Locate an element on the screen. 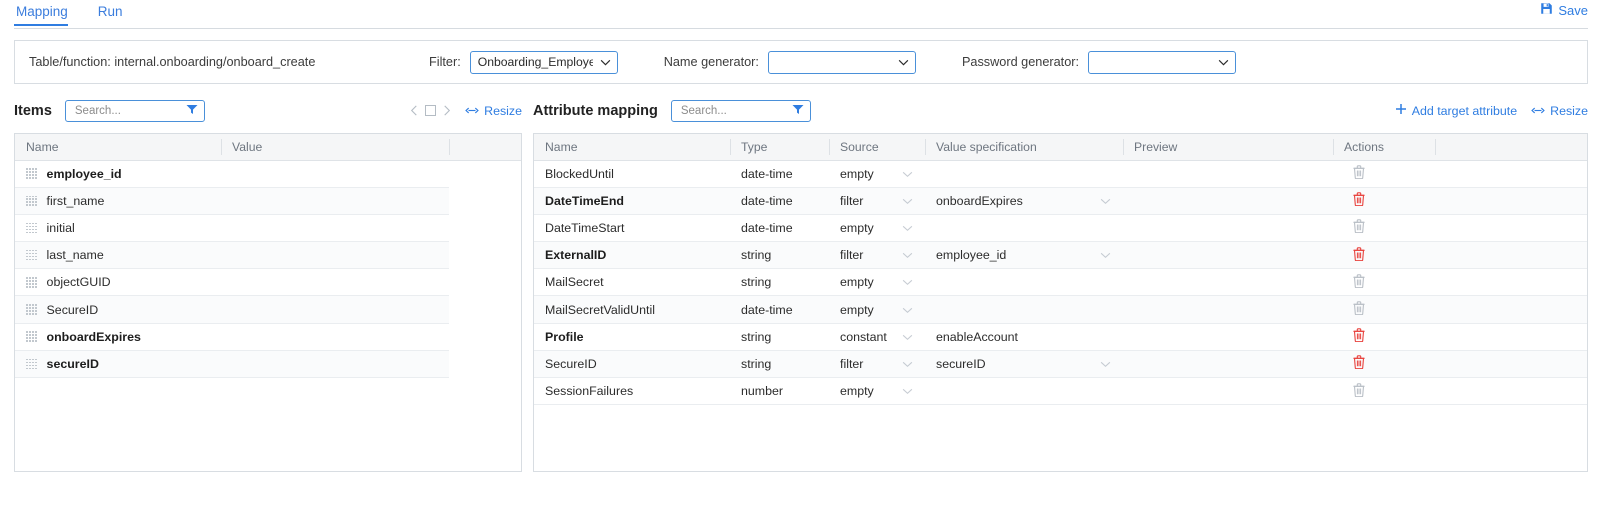 This screenshot has width=1602, height=505. attribute-mapping-row: Profile string constant enableAccount is located at coordinates (1060, 337).